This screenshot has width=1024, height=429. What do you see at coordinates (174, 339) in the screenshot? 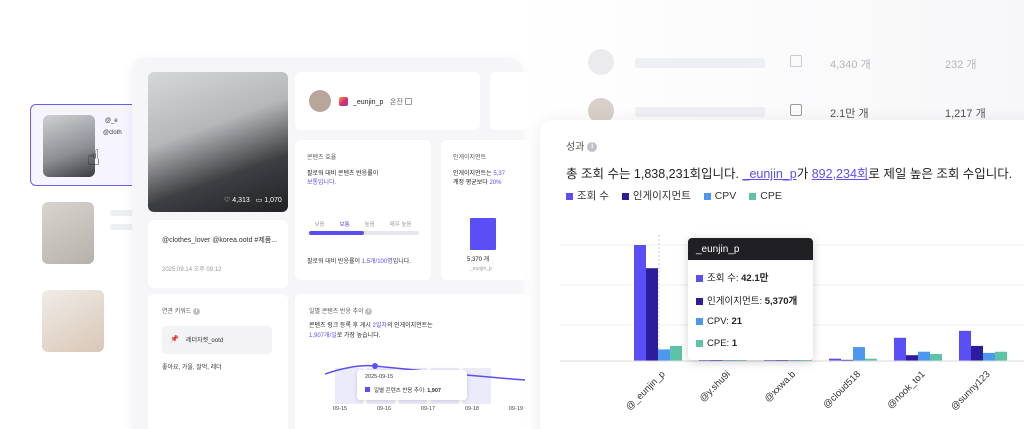
I see `pin-icon: 📌` at bounding box center [174, 339].